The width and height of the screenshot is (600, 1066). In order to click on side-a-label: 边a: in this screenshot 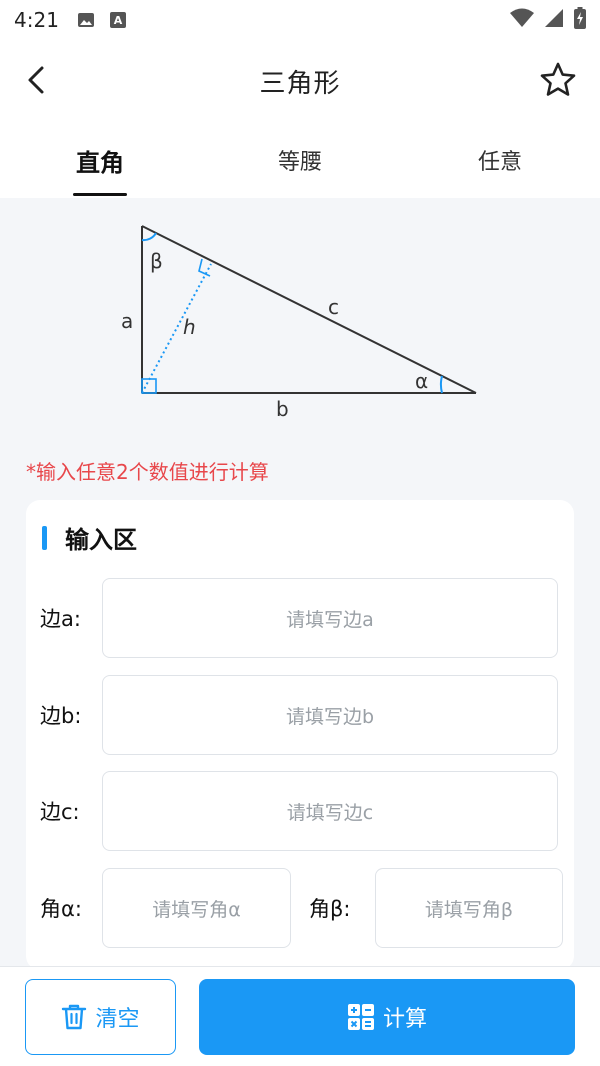, I will do `click(60, 619)`.